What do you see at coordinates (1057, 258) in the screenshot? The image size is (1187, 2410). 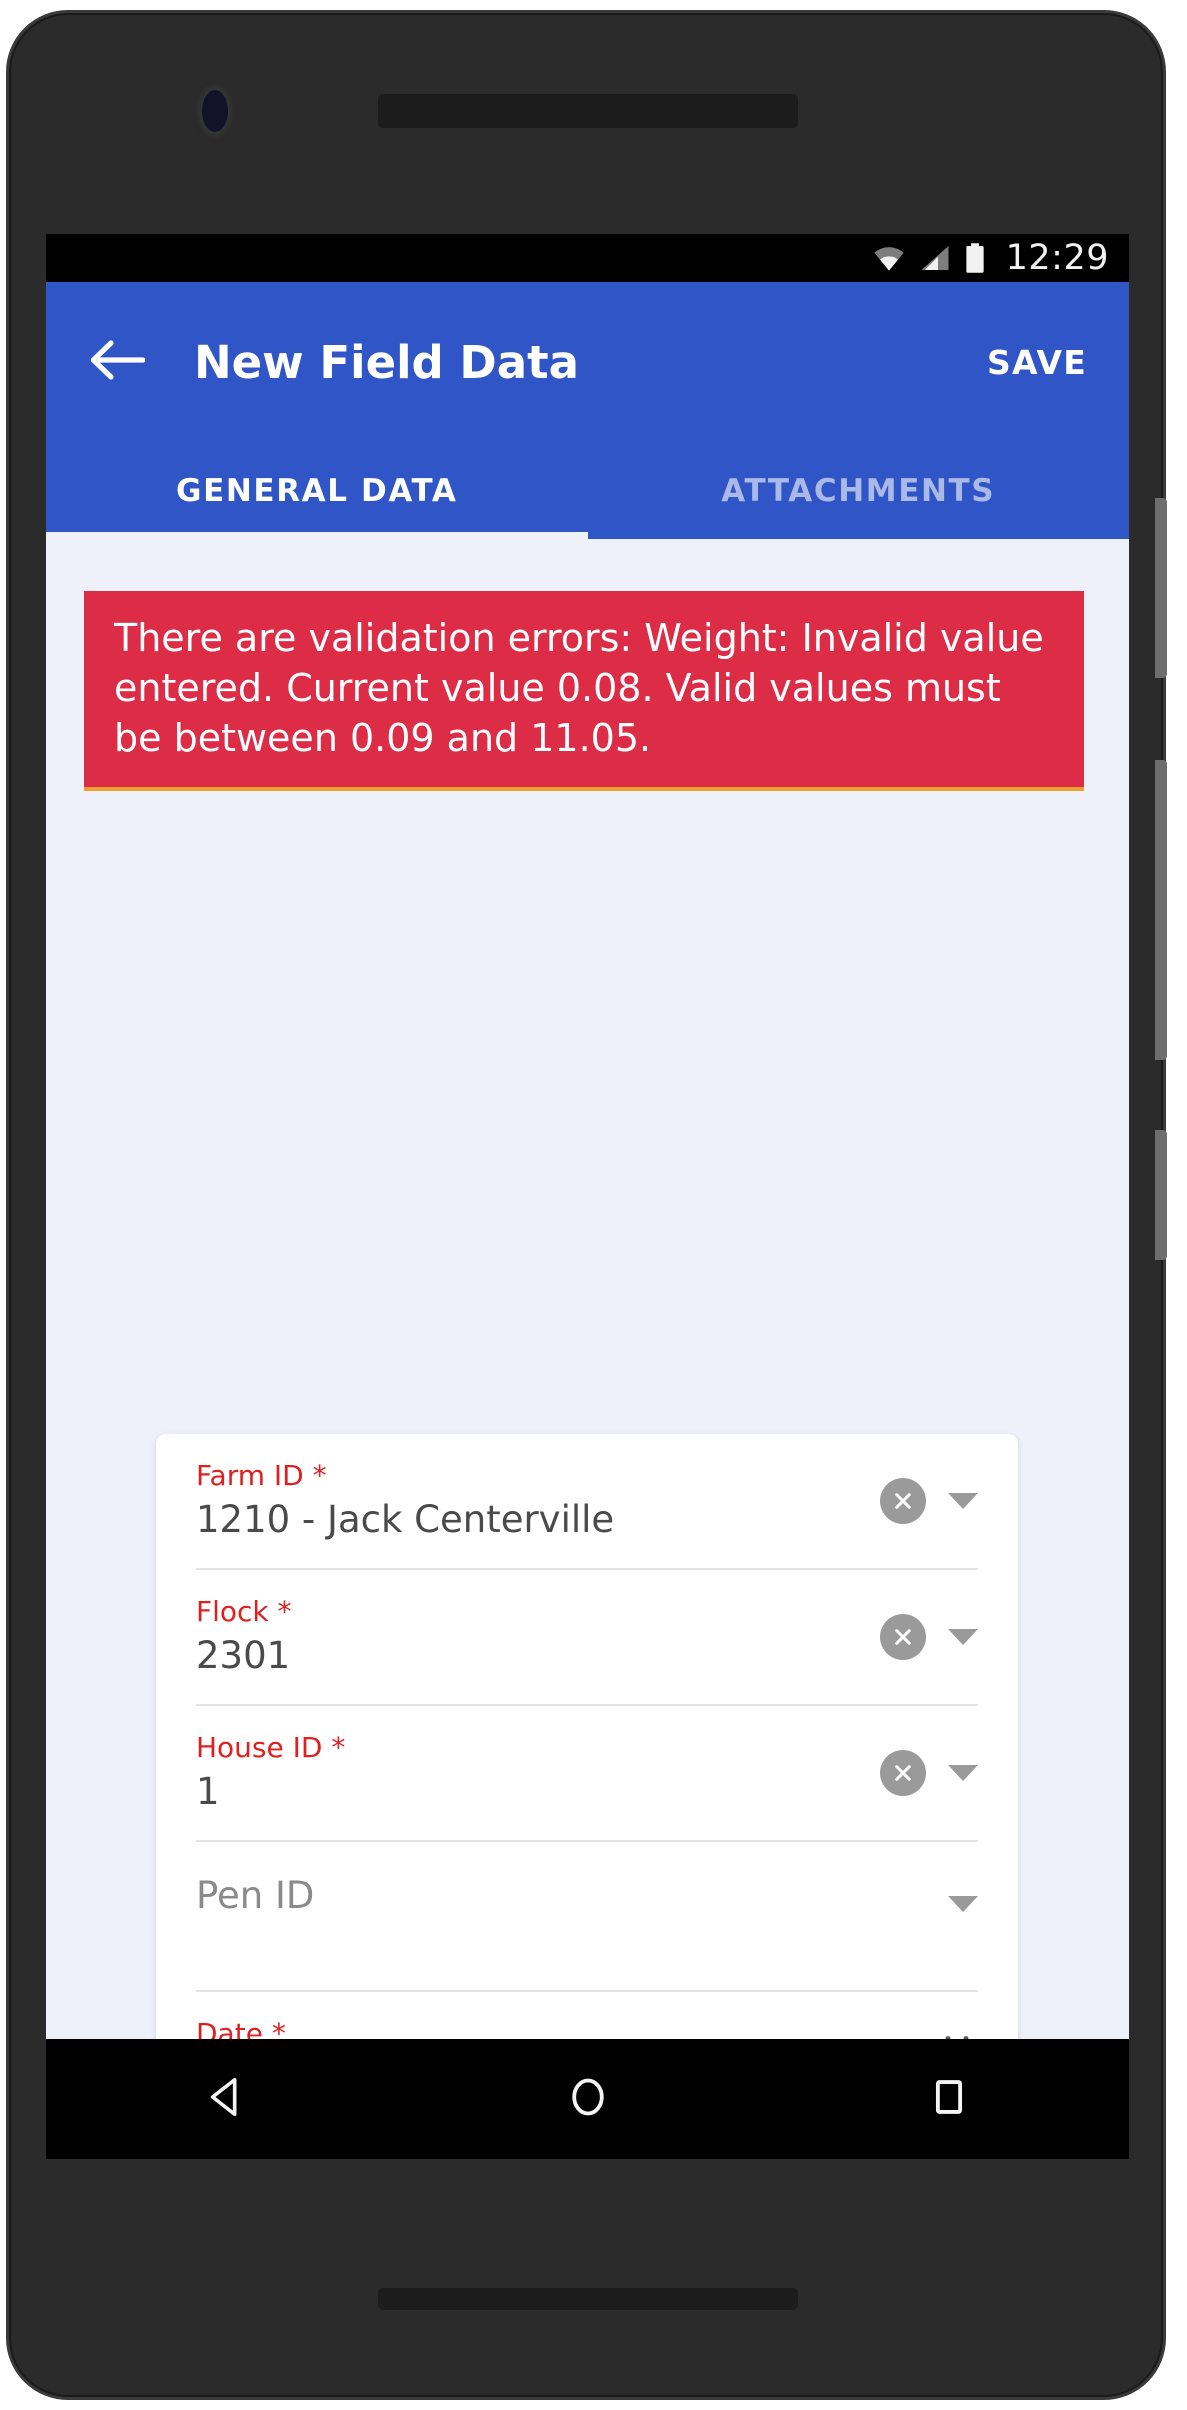 I see `status-bar-clock: 12:29` at bounding box center [1057, 258].